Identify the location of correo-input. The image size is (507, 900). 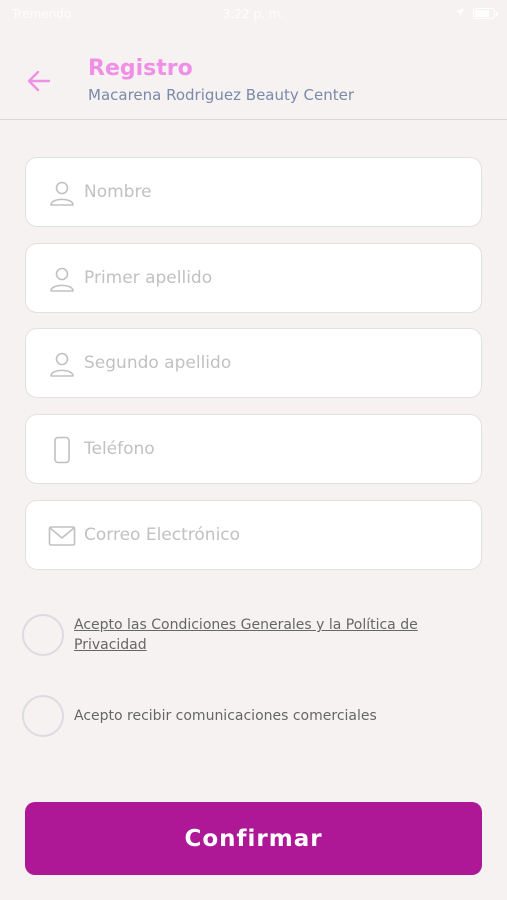
(274, 534).